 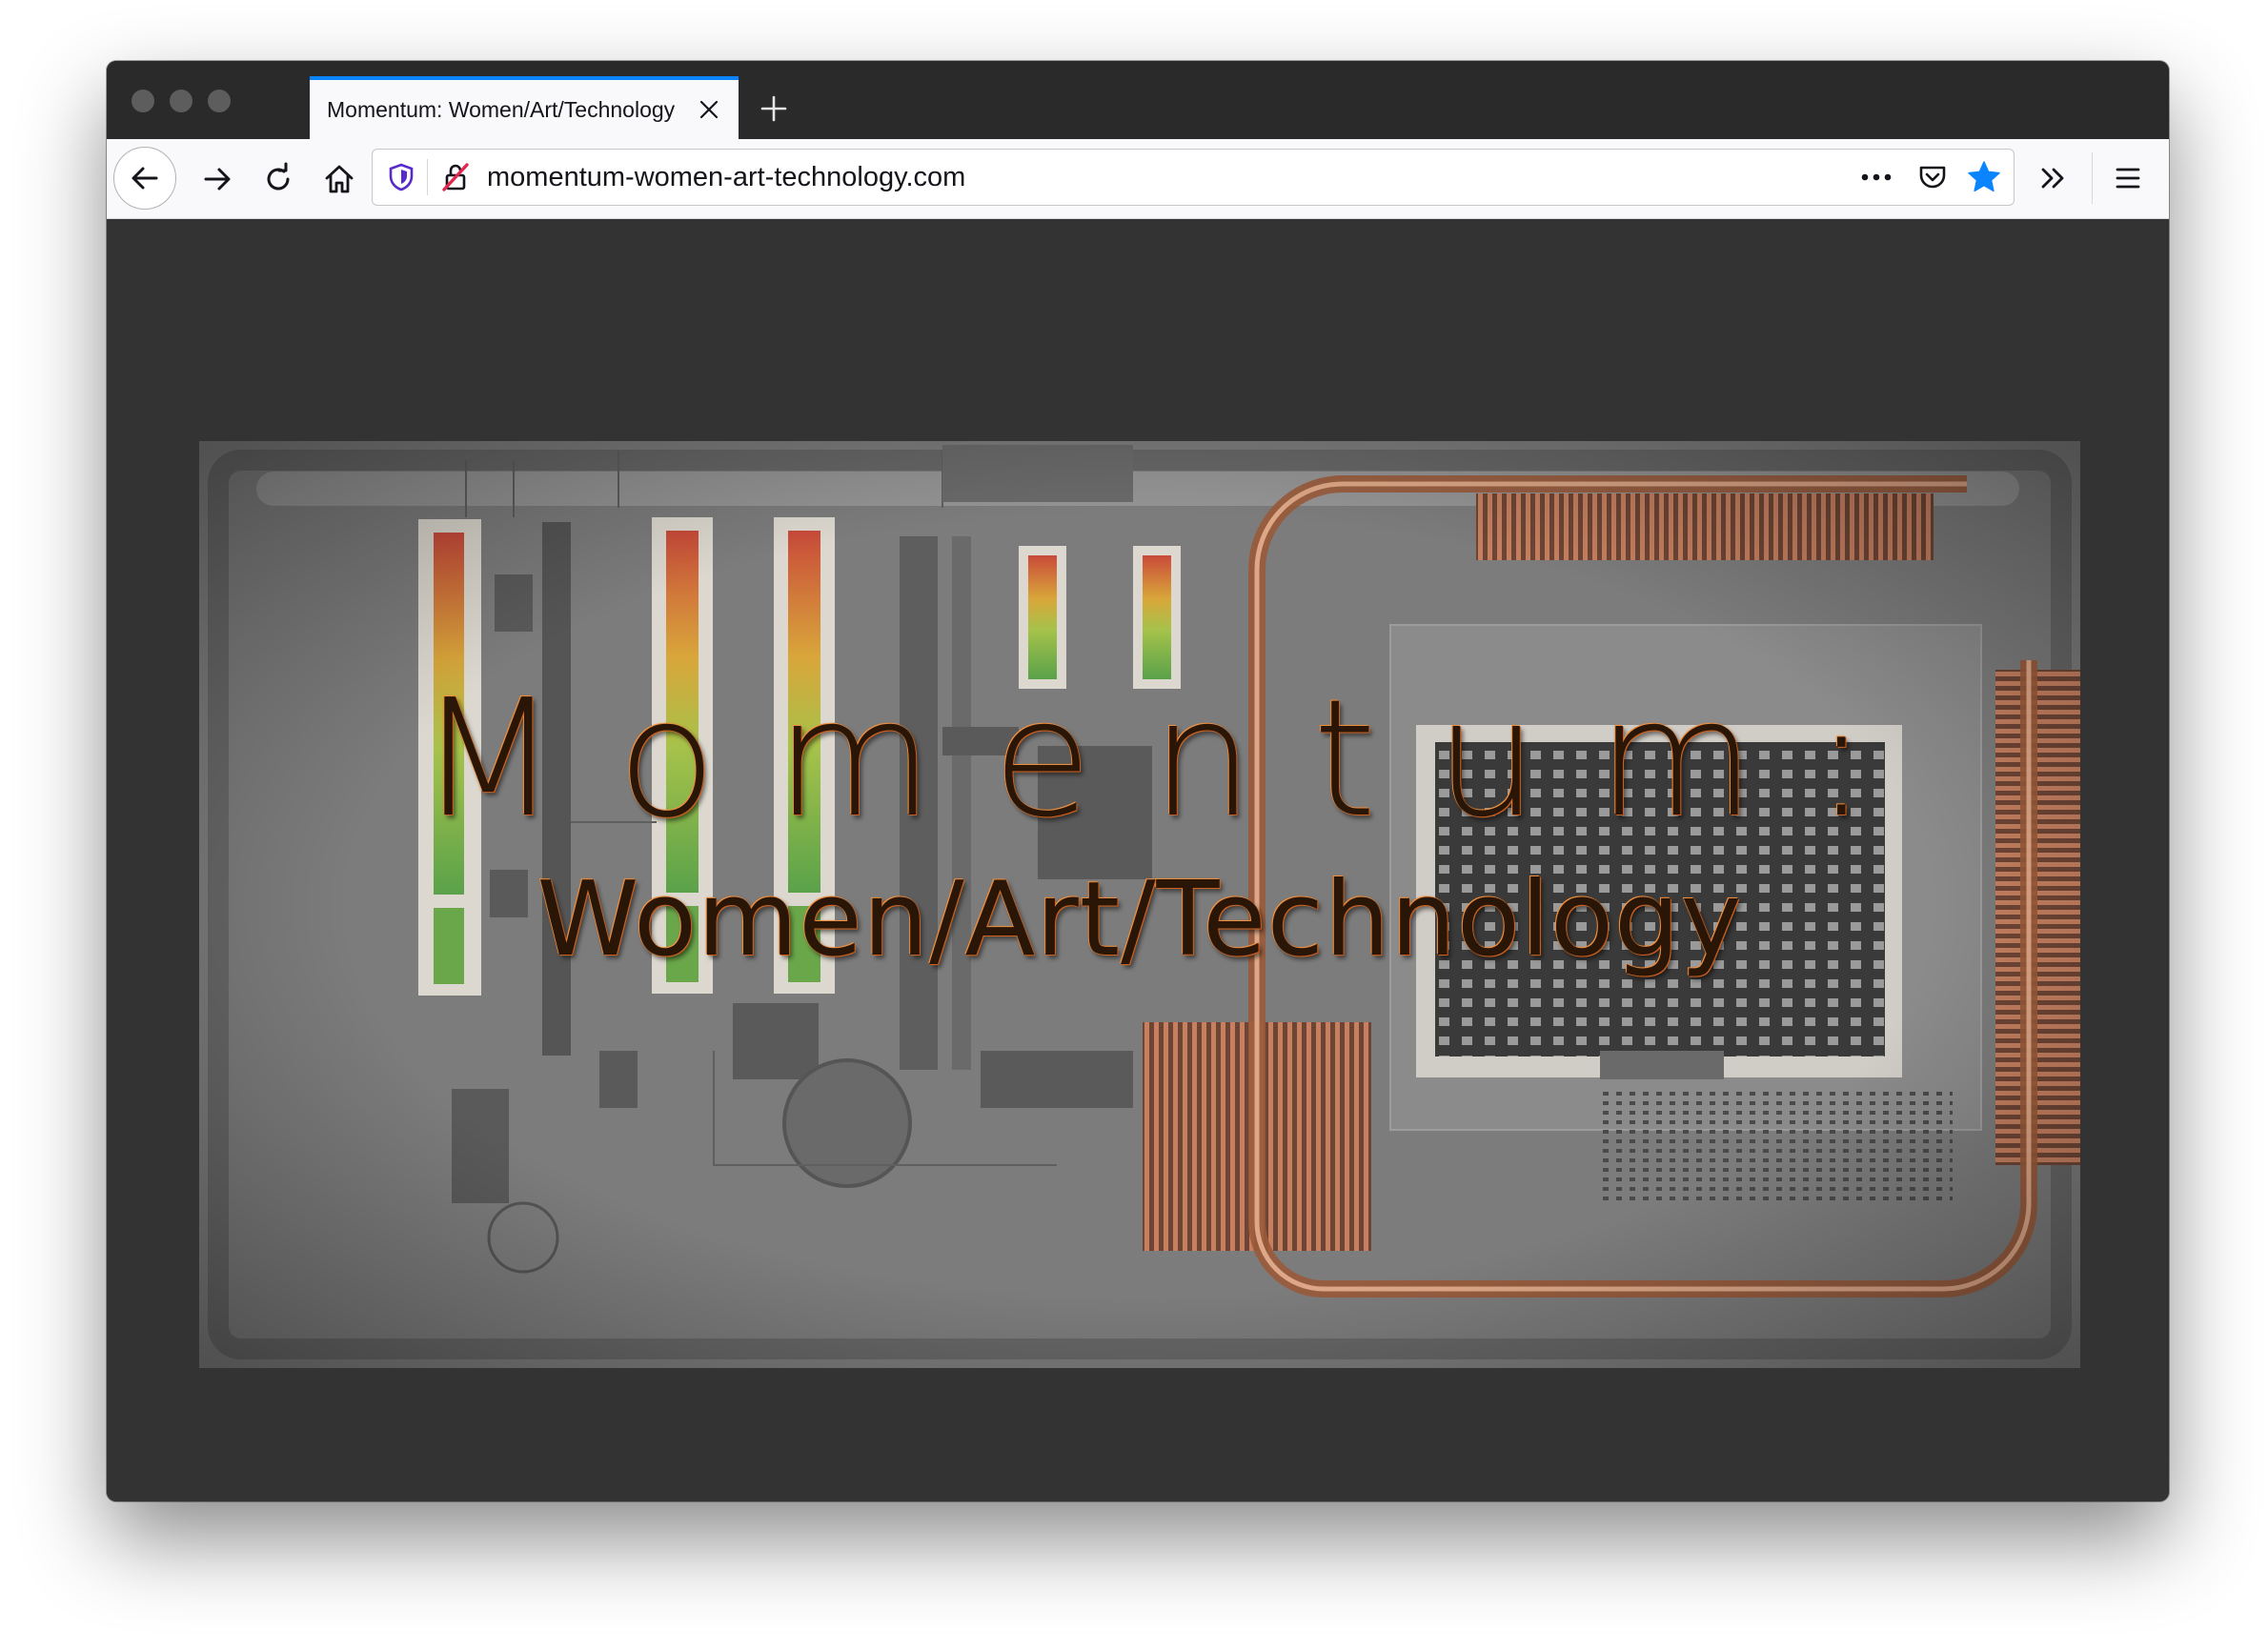 I want to click on hero-subtitle: Women/Art/Technology, so click(x=1140, y=919).